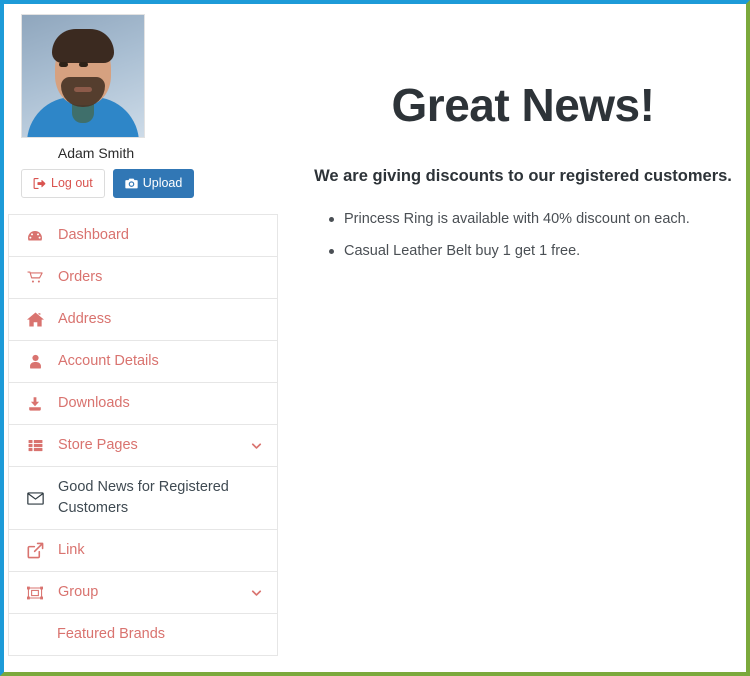 This screenshot has width=750, height=676. I want to click on sidebar-item-account-details: Account Details, so click(143, 362).